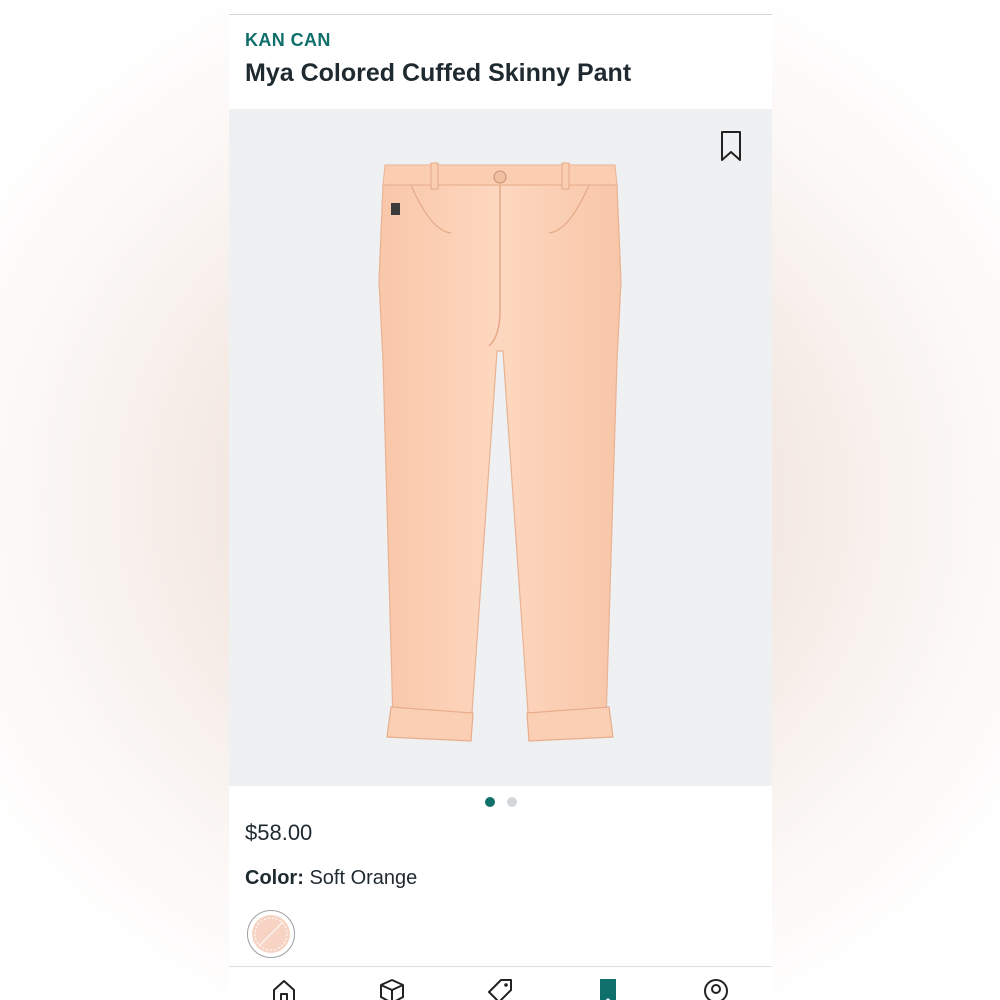 The width and height of the screenshot is (1000, 1000). I want to click on product-title: Mya Colored Cuffed Skinny Pant, so click(438, 73).